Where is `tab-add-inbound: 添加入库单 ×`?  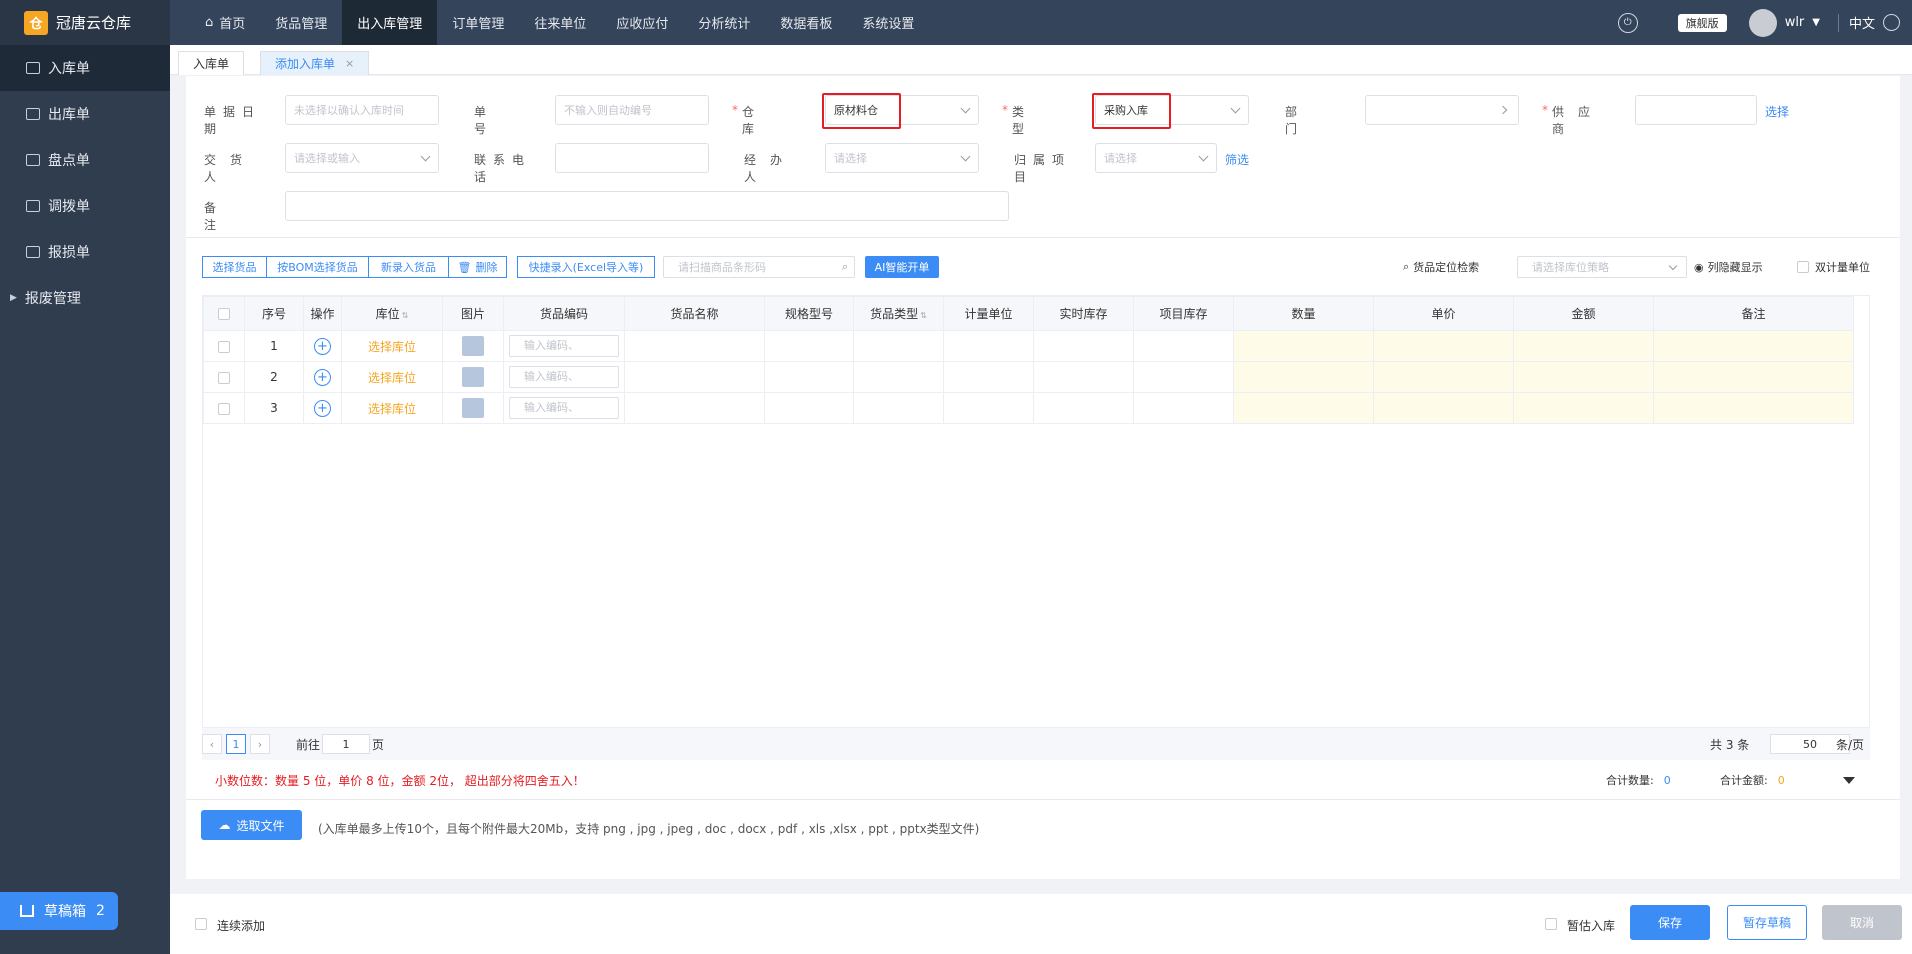
tab-add-inbound: 添加入库单 × is located at coordinates (315, 63).